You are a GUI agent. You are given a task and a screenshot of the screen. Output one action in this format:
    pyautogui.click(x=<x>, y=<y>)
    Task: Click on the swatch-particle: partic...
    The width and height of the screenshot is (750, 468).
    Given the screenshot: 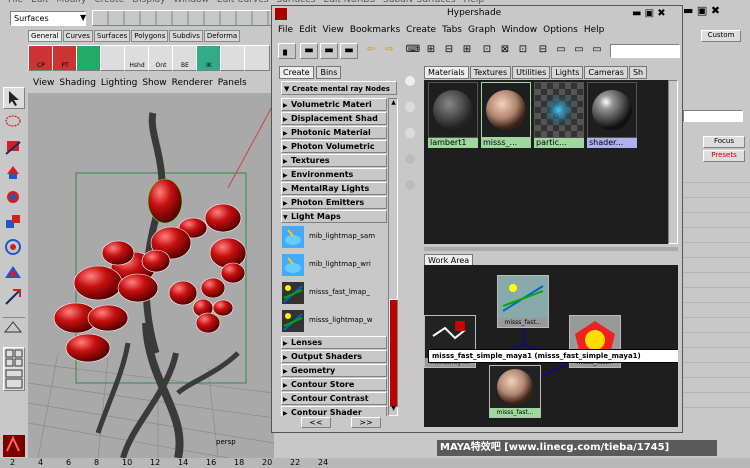 What is the action you would take?
    pyautogui.click(x=559, y=115)
    